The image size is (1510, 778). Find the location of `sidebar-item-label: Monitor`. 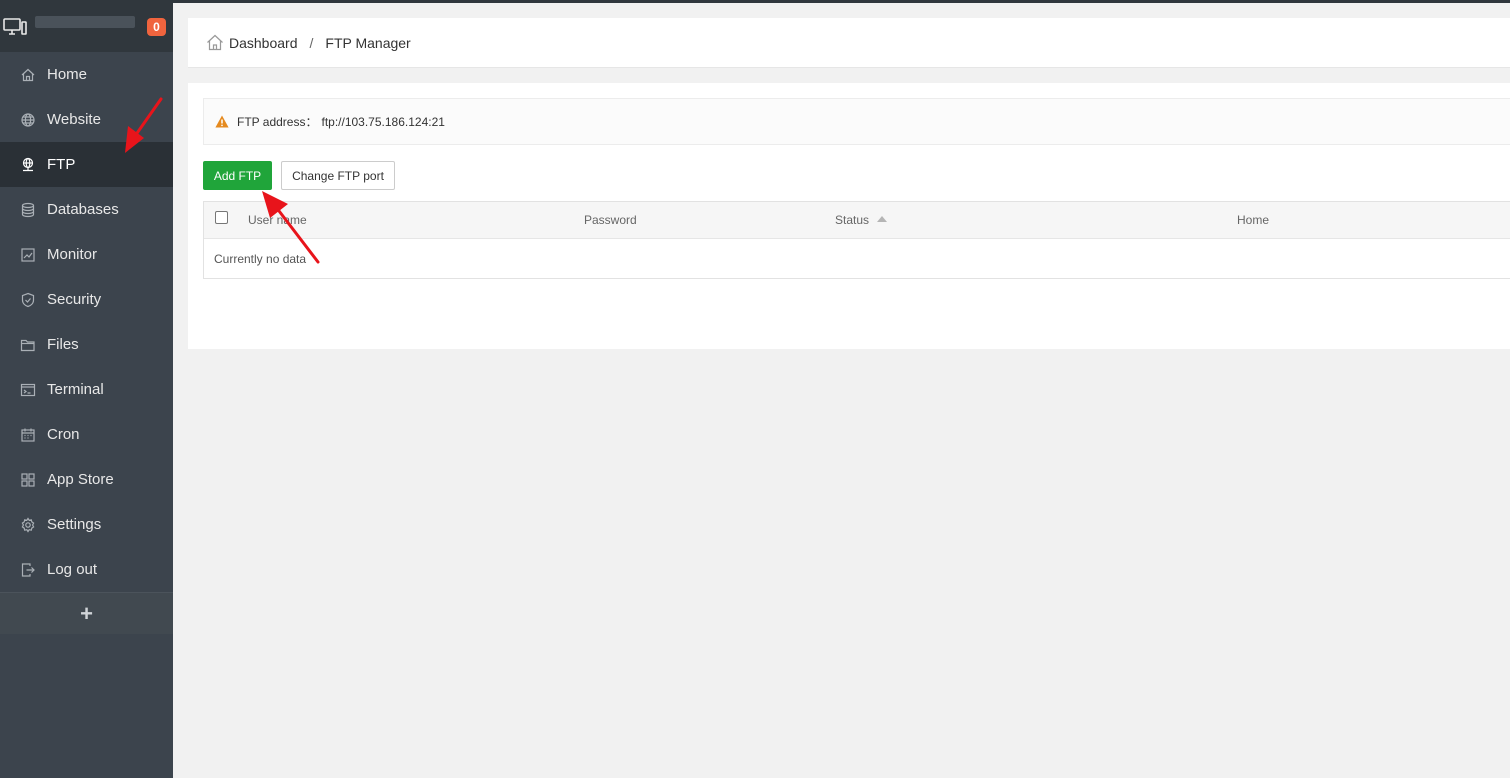

sidebar-item-label: Monitor is located at coordinates (72, 254).